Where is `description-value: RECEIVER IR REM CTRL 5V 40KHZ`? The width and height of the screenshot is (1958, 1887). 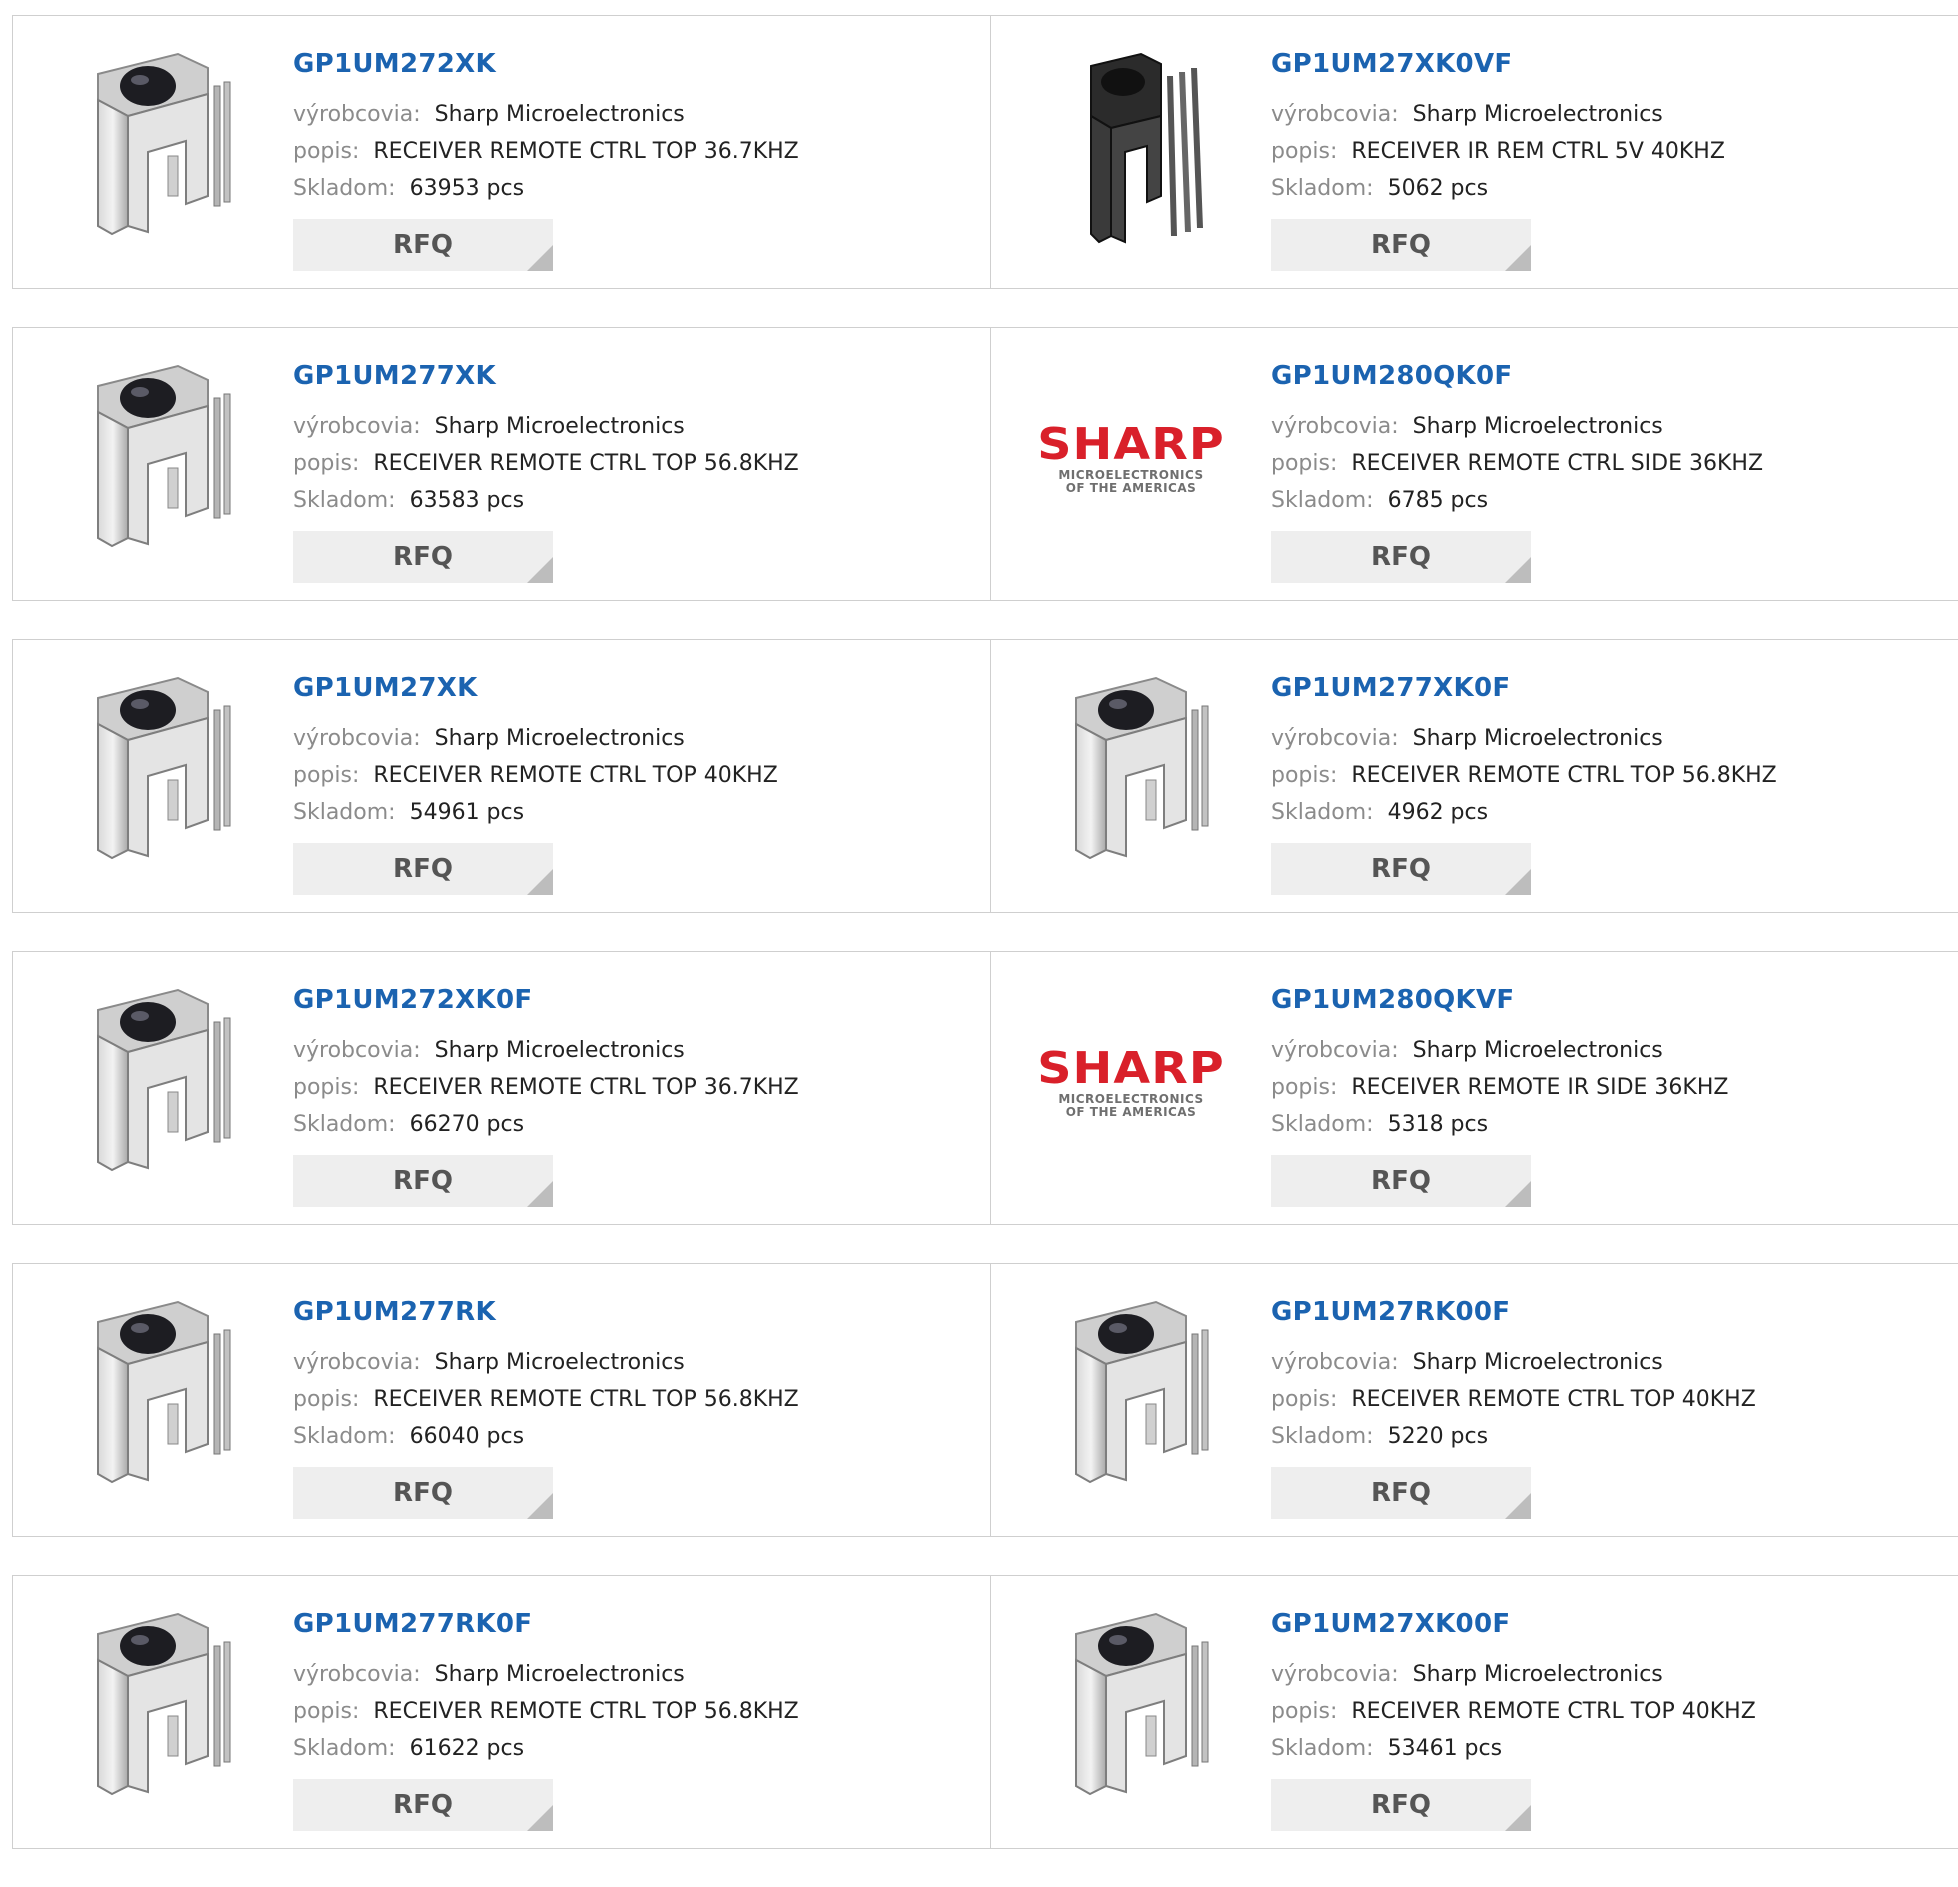
description-value: RECEIVER IR REM CTRL 5V 40KHZ is located at coordinates (1538, 151).